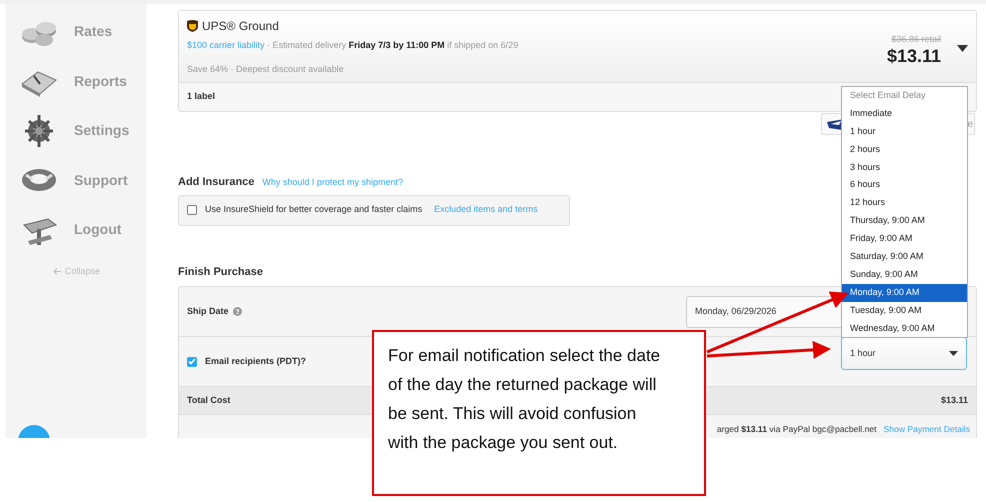 The height and width of the screenshot is (502, 986). I want to click on dropdown-option: Monday, 9:00 AM, so click(904, 293).